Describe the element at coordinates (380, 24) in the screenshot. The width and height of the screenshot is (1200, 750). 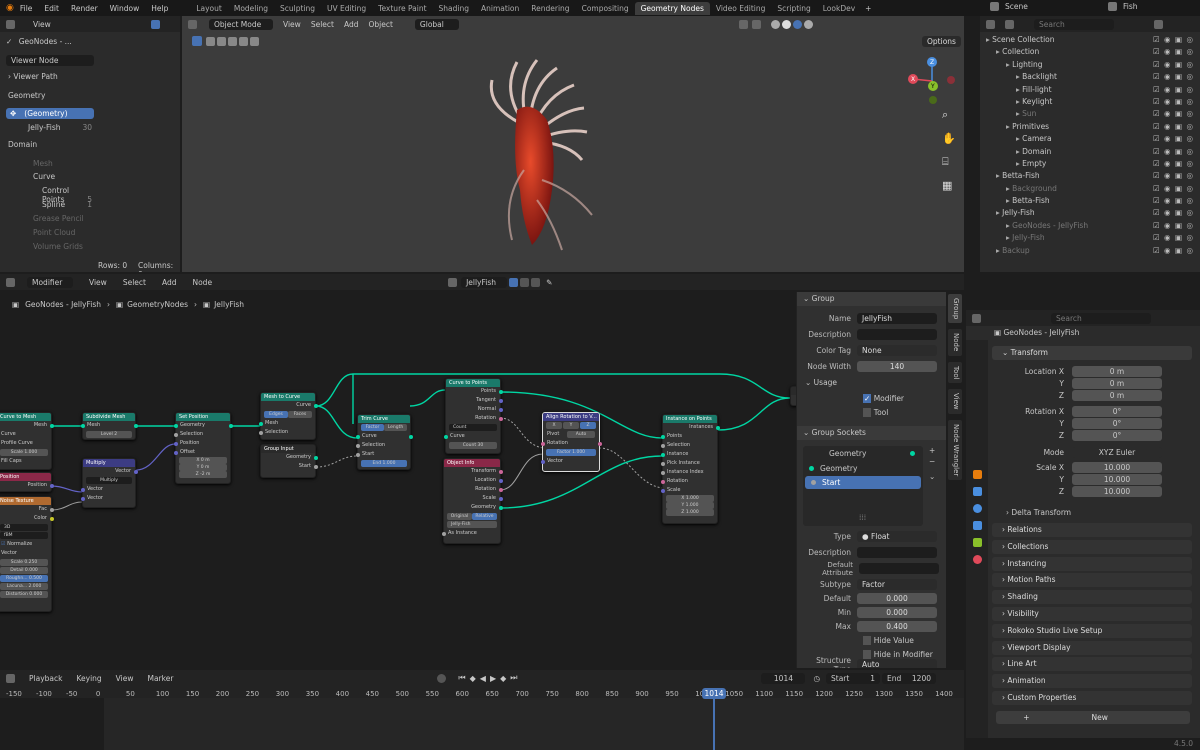
I see `viewport-menu-object: Object` at that location.